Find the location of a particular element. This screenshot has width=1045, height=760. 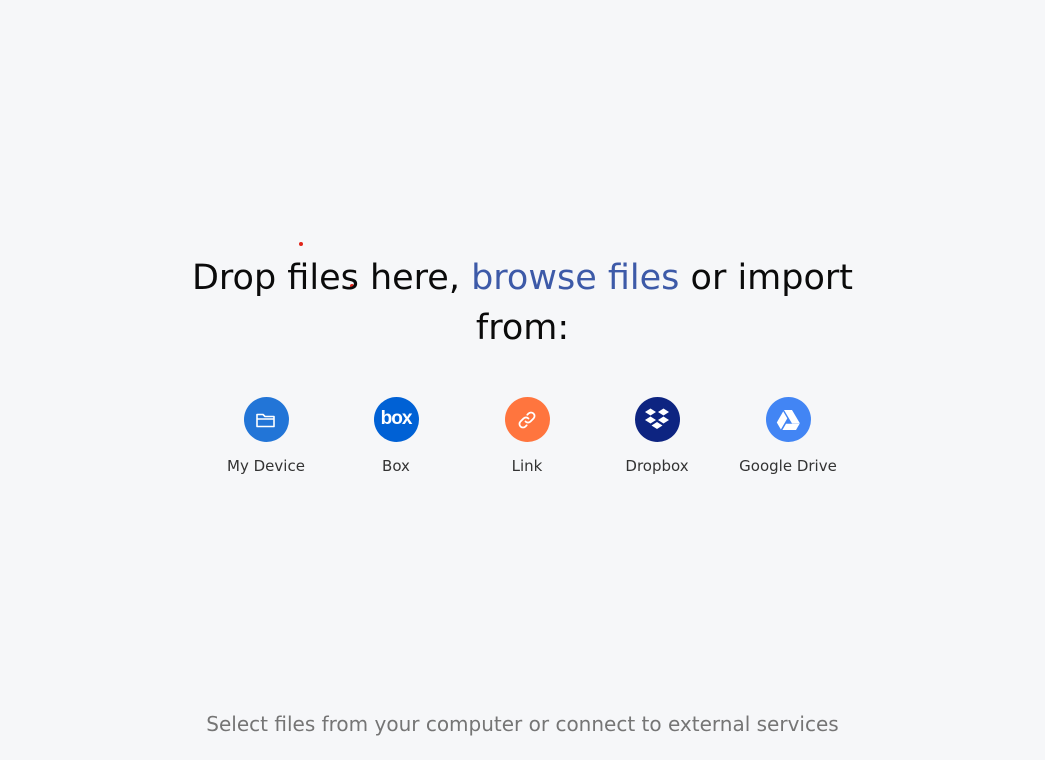

source-dropbox: Dropbox is located at coordinates (657, 436).